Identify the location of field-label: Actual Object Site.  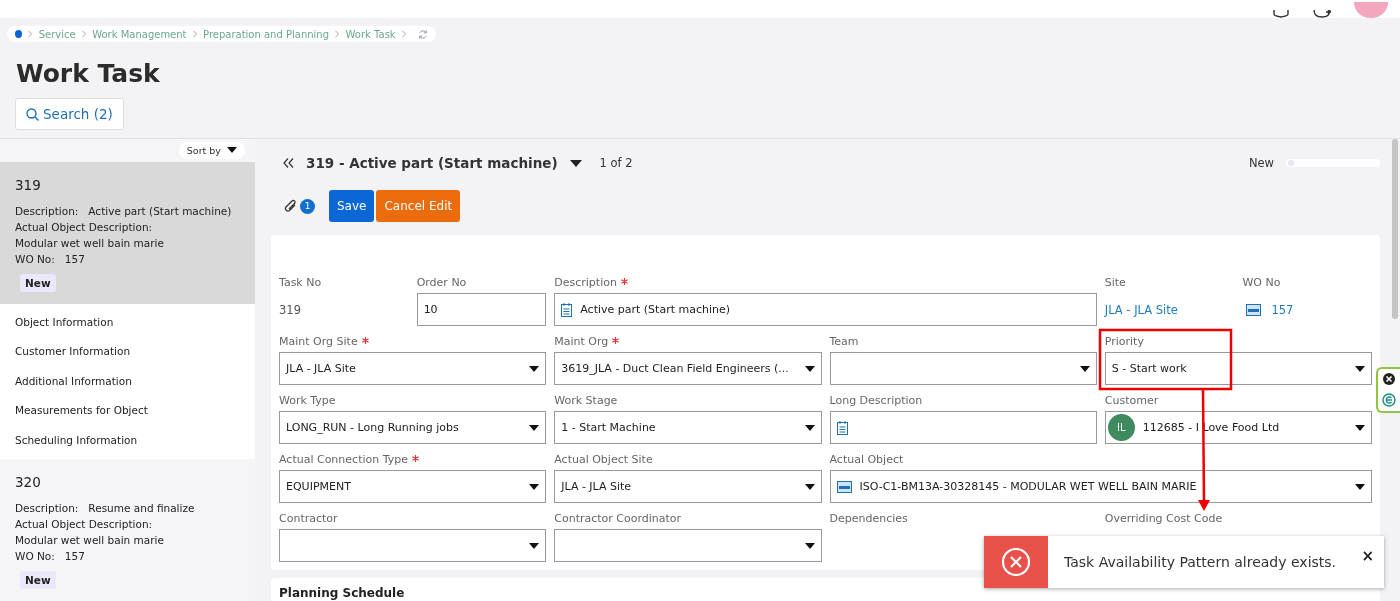
(604, 459).